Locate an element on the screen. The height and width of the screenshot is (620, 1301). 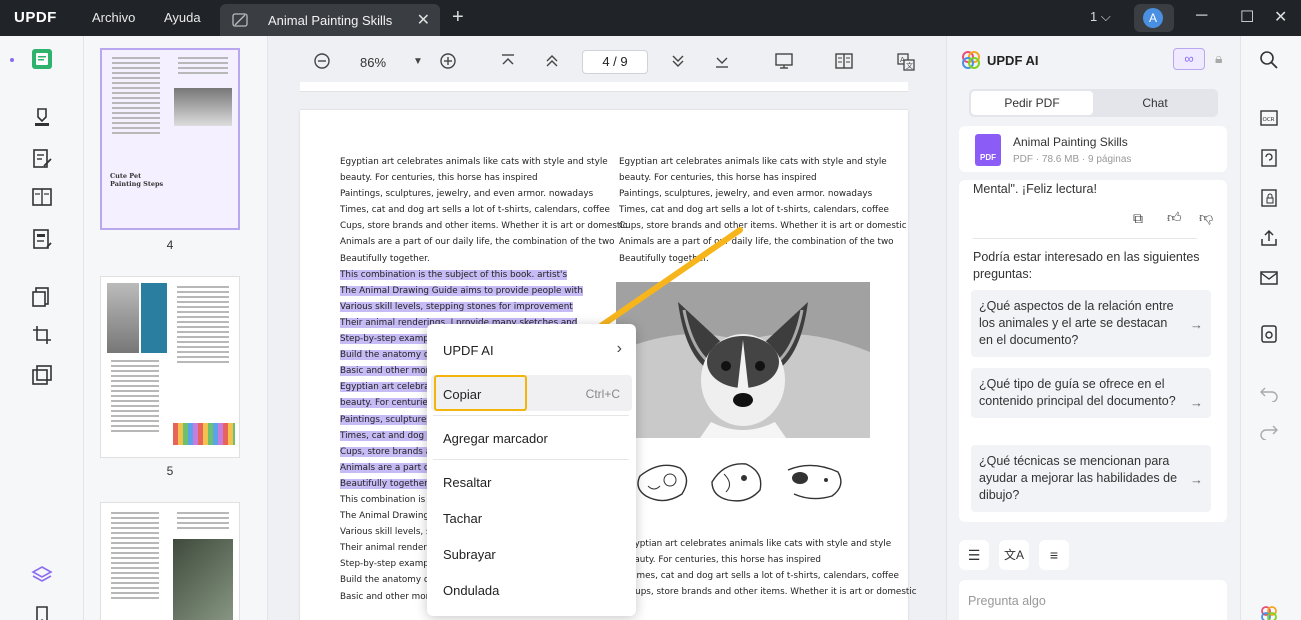
menu-item-underline: Subrayar is located at coordinates (469, 554).